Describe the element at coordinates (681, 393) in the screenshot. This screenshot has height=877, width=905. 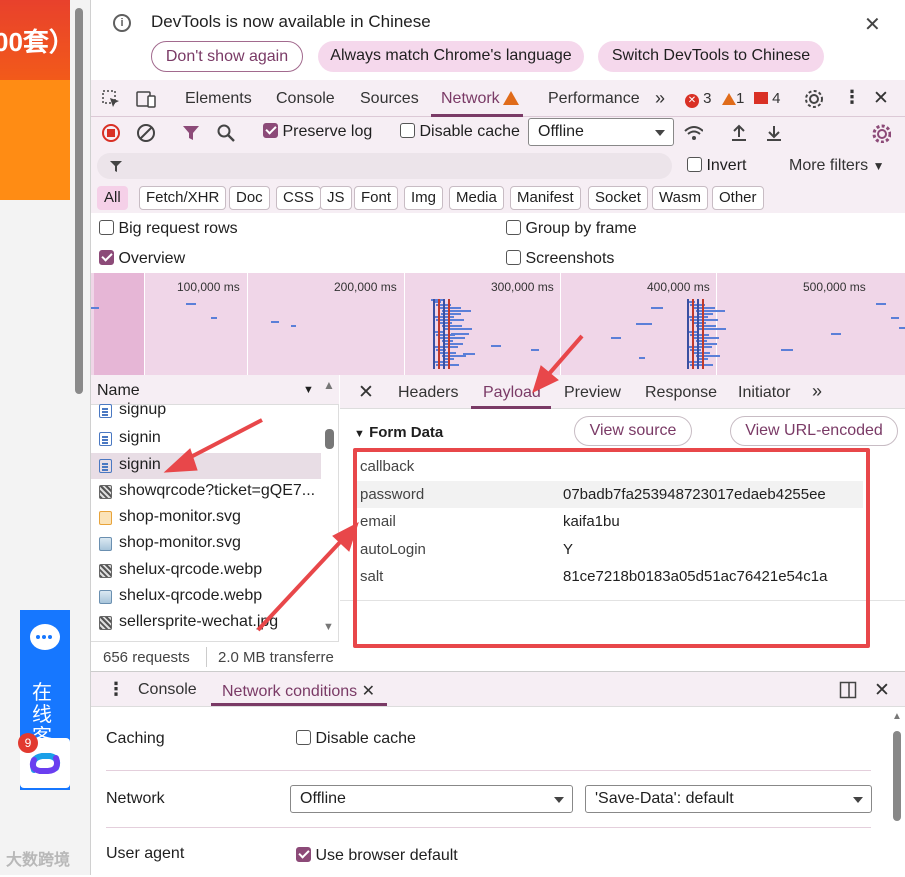
I see `tab-response: Response` at that location.